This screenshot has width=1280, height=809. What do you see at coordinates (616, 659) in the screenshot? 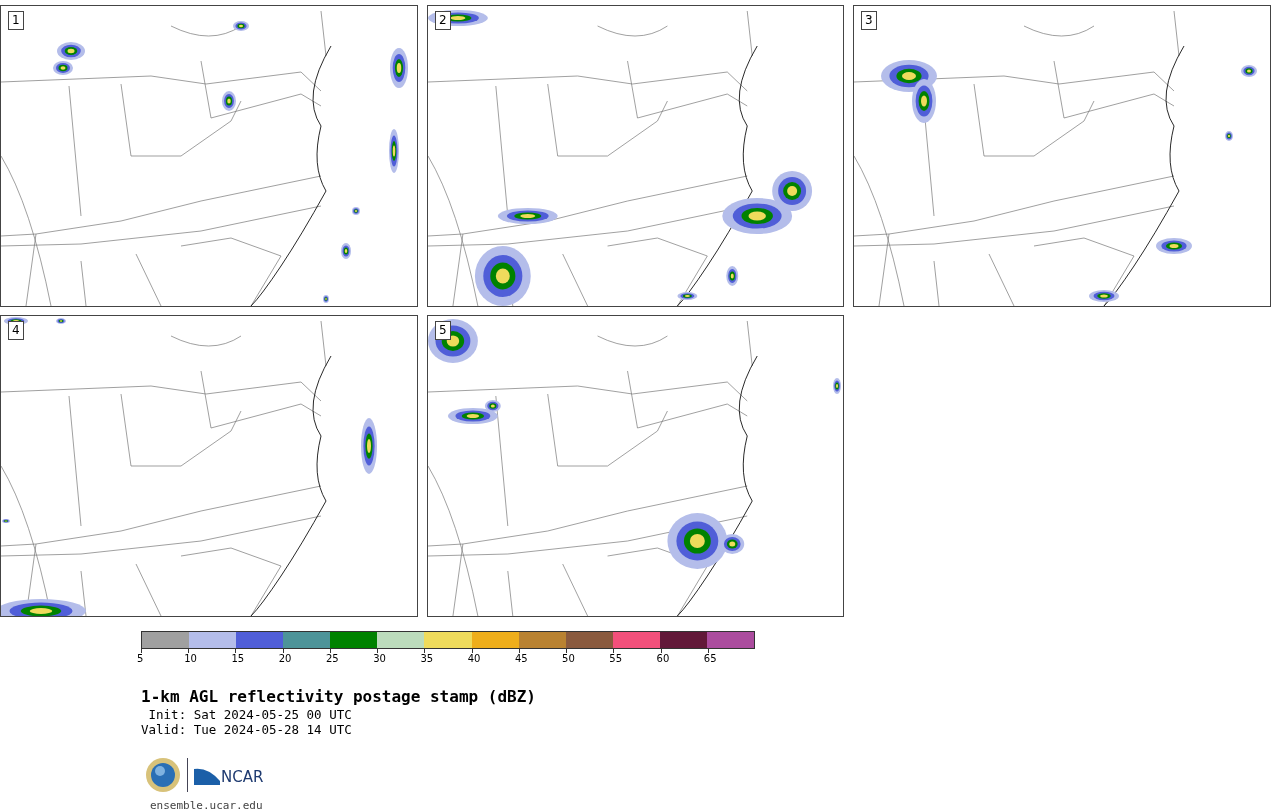
I see `scale-tick-label: 55` at bounding box center [616, 659].